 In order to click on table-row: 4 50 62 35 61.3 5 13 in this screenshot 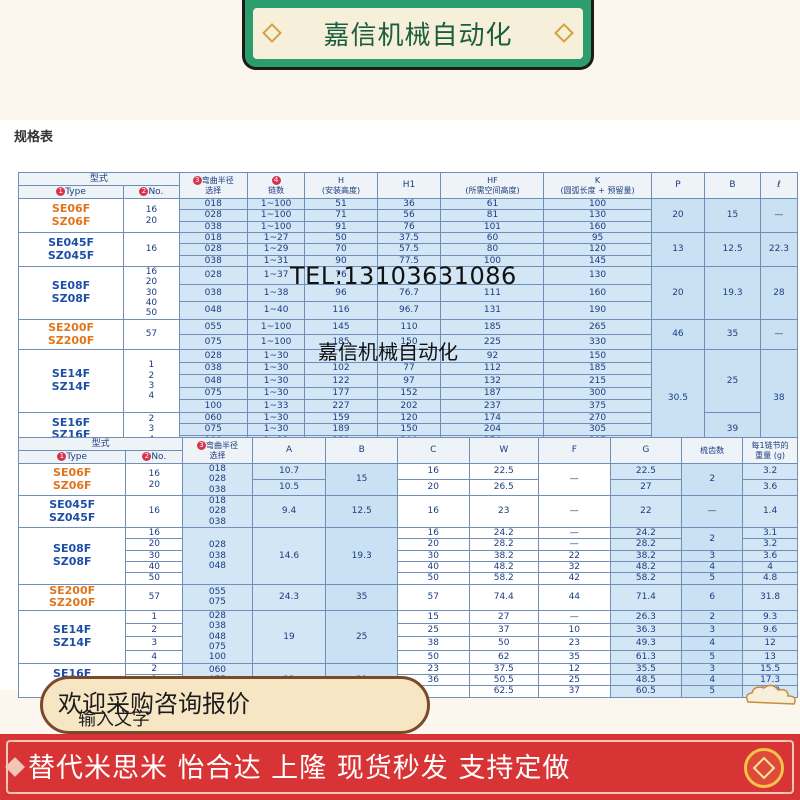, I will do `click(408, 656)`.